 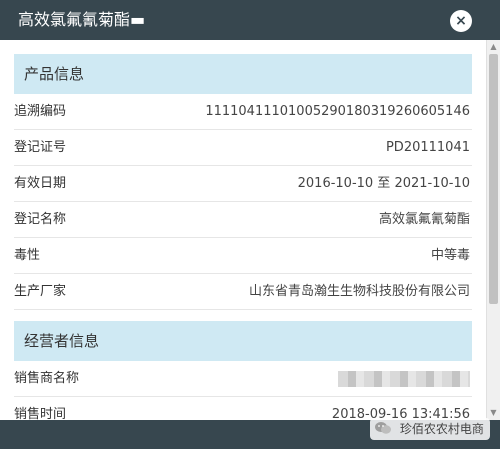 What do you see at coordinates (40, 147) in the screenshot?
I see `row-label: 登记证号` at bounding box center [40, 147].